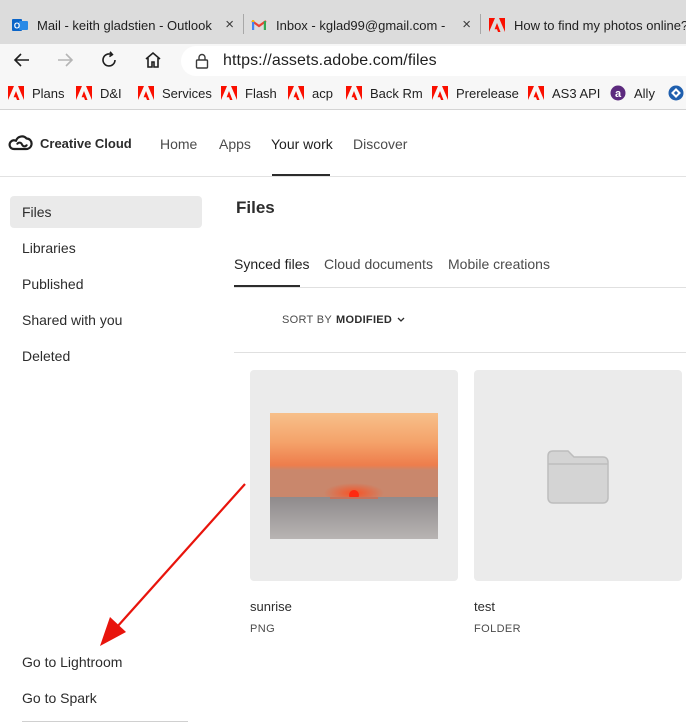  Describe the element at coordinates (255, 207) in the screenshot. I see `page-title: Files` at that location.